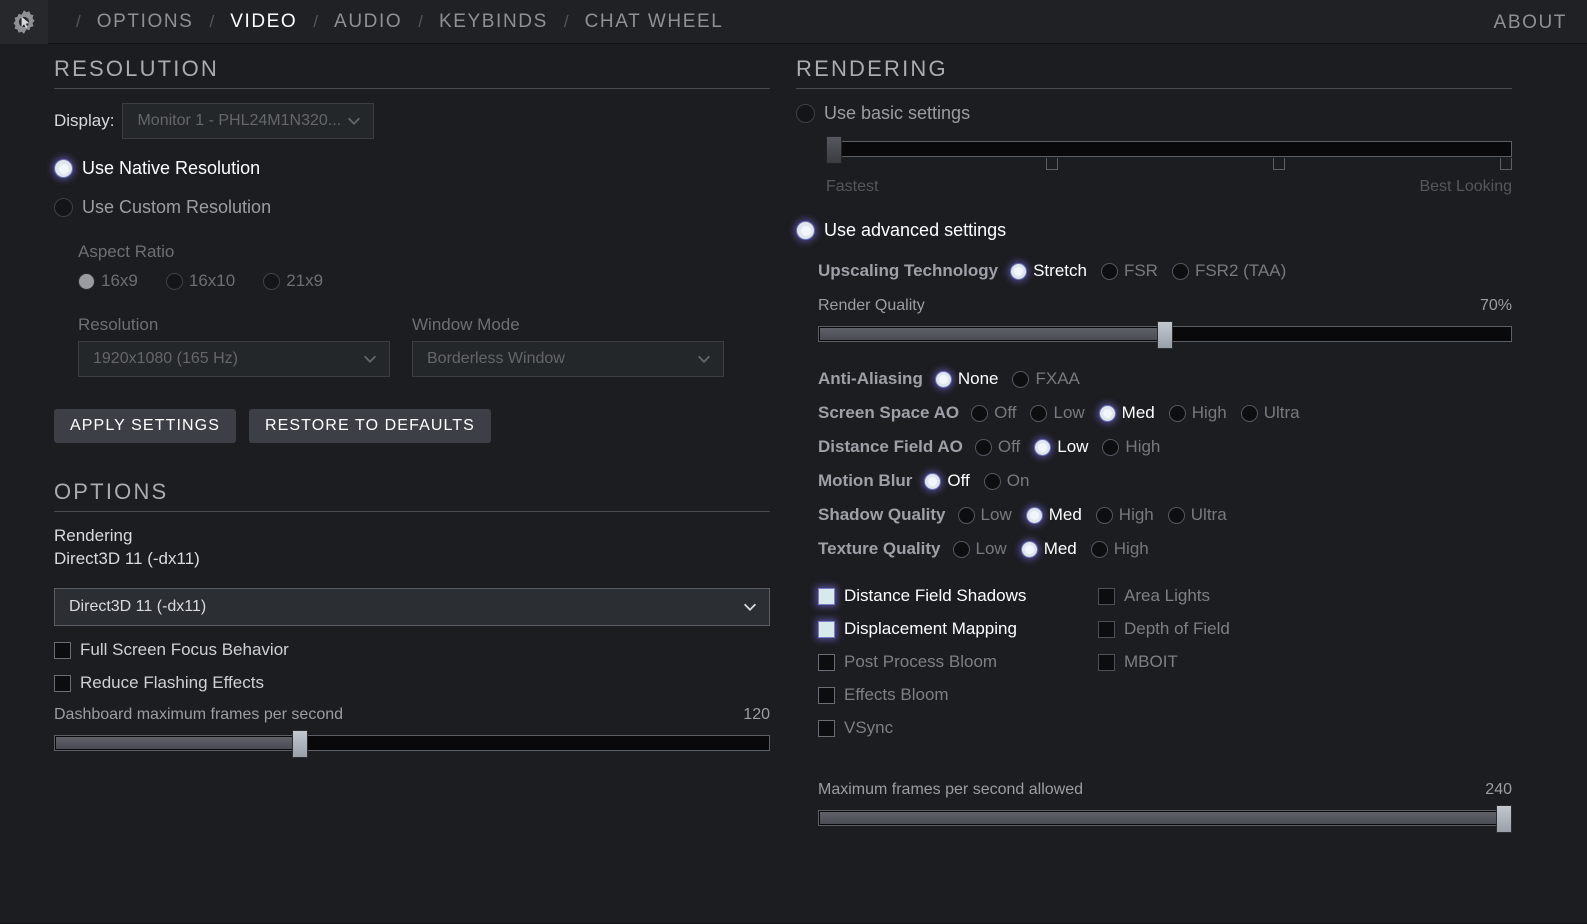 This screenshot has width=1587, height=924. What do you see at coordinates (980, 413) in the screenshot?
I see `screen-space-ao-off-radio` at bounding box center [980, 413].